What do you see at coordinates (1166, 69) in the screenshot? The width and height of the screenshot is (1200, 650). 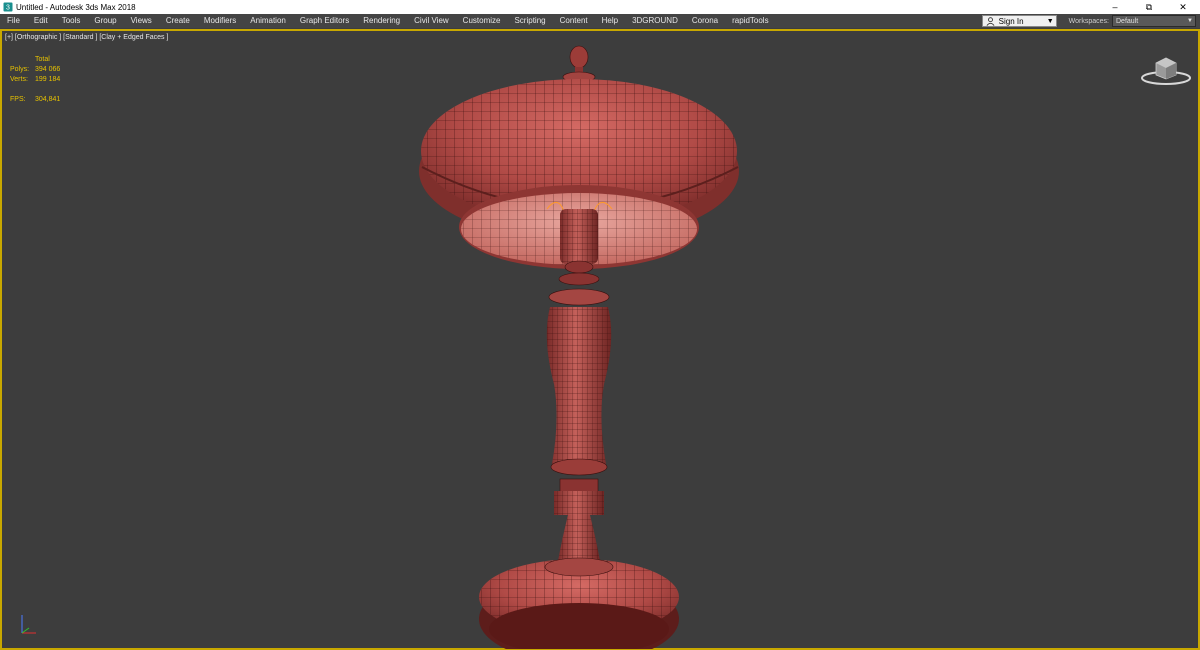 I see `viewcube-icon` at bounding box center [1166, 69].